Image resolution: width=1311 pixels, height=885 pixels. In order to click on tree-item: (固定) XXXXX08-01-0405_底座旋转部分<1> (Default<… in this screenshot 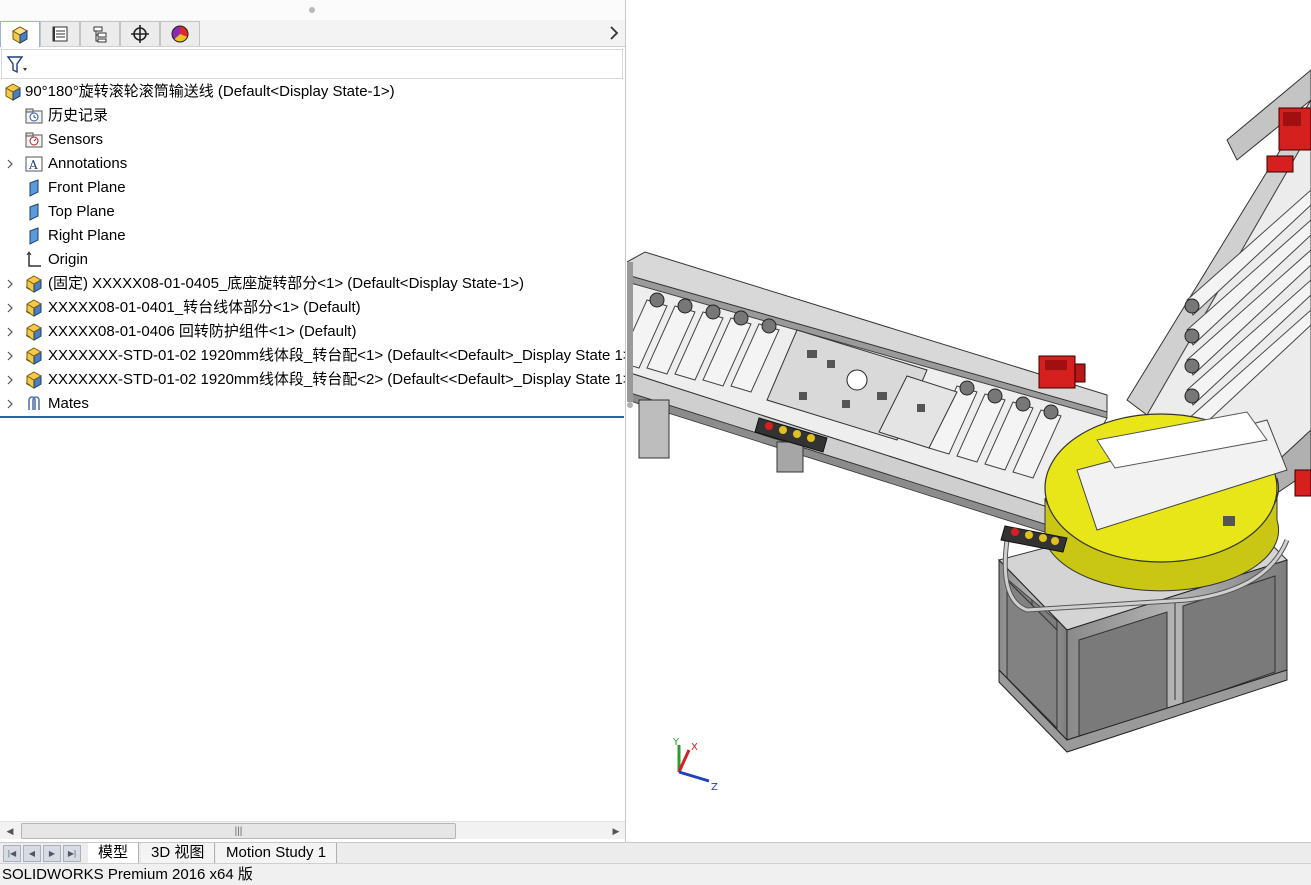, I will do `click(312, 284)`.